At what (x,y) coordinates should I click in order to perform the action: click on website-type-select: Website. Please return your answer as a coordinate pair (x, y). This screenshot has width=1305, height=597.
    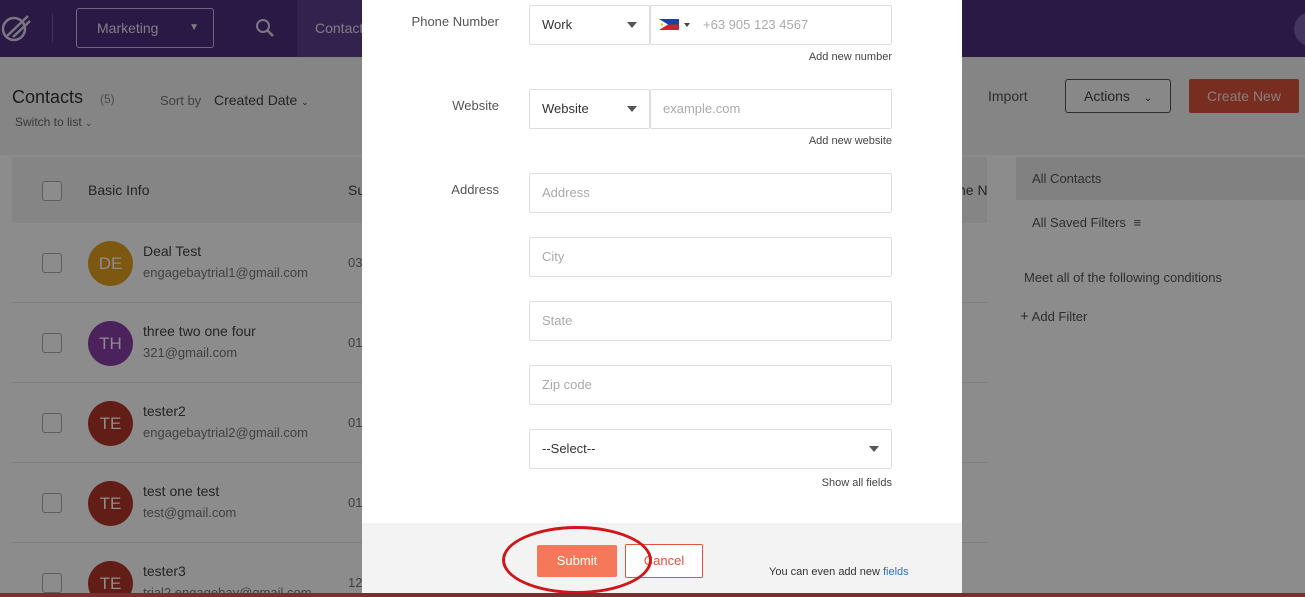
    Looking at the image, I should click on (589, 109).